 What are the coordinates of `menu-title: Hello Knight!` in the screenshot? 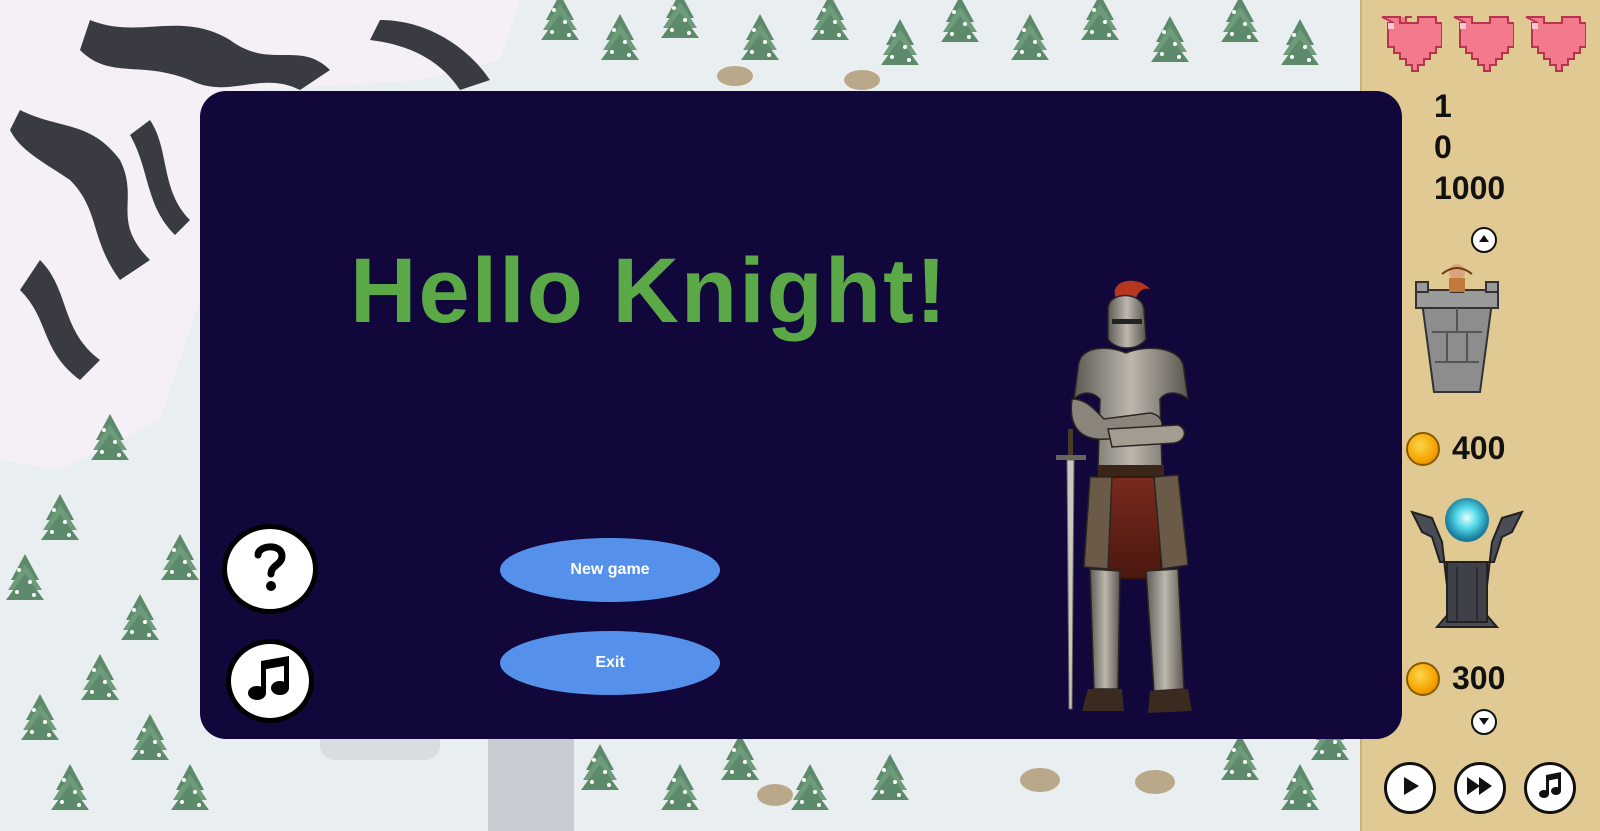 It's located at (649, 291).